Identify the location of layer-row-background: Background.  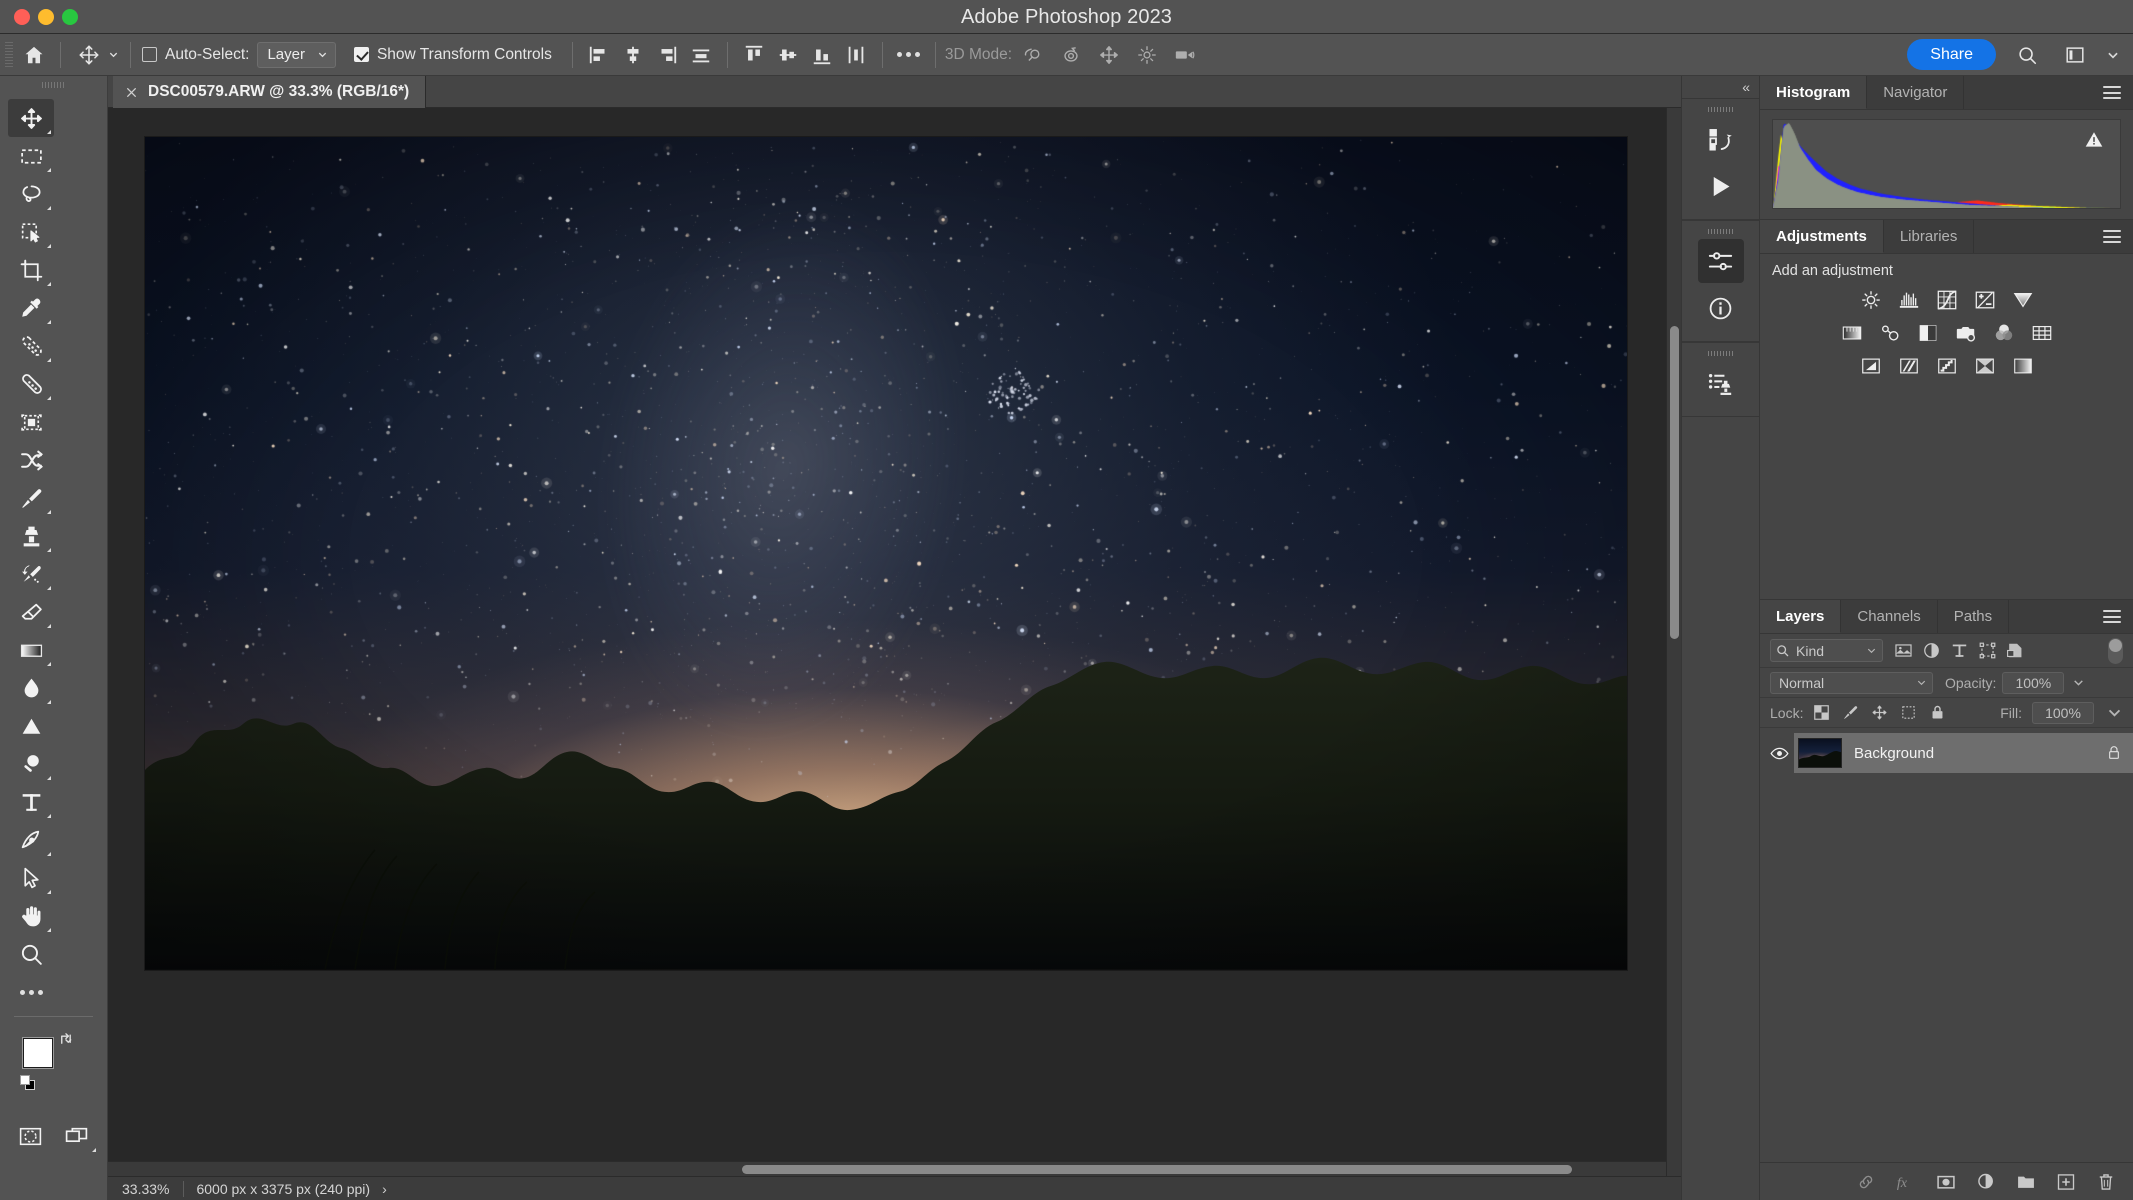
(1946, 753).